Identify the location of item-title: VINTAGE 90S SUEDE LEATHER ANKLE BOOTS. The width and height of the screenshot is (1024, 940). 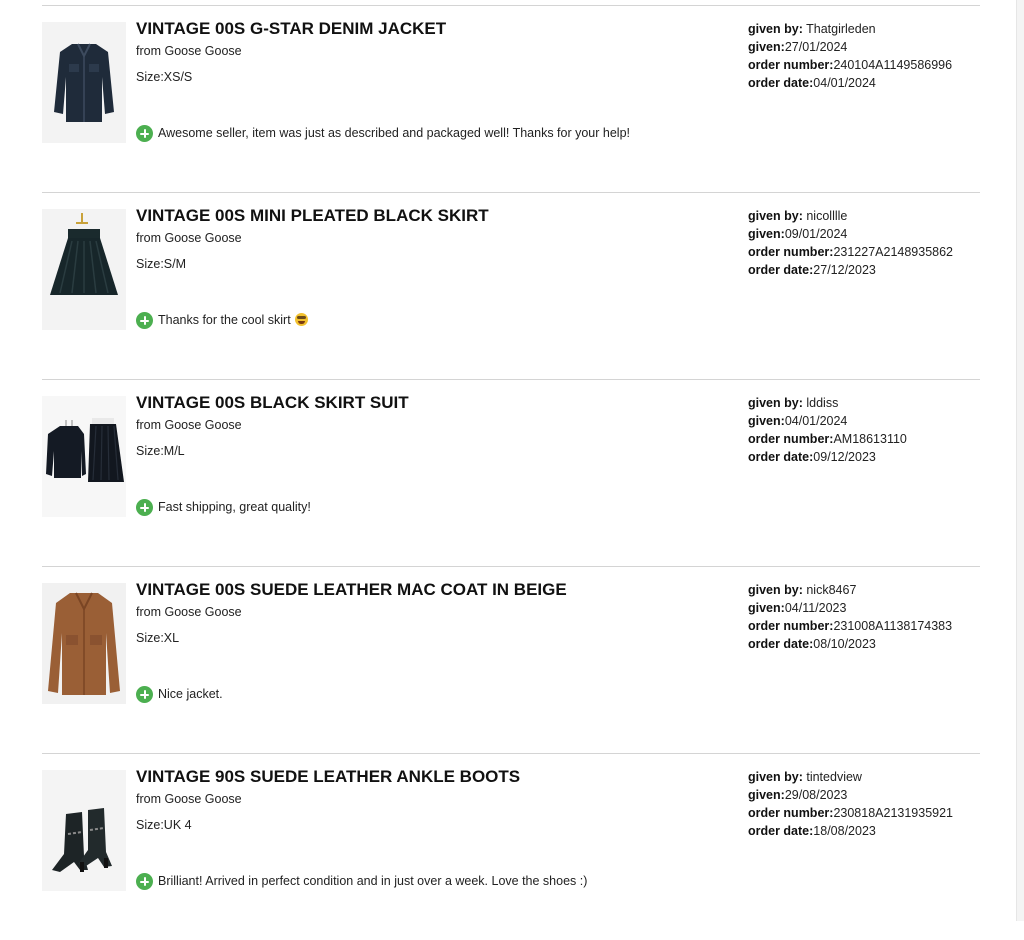
(328, 777).